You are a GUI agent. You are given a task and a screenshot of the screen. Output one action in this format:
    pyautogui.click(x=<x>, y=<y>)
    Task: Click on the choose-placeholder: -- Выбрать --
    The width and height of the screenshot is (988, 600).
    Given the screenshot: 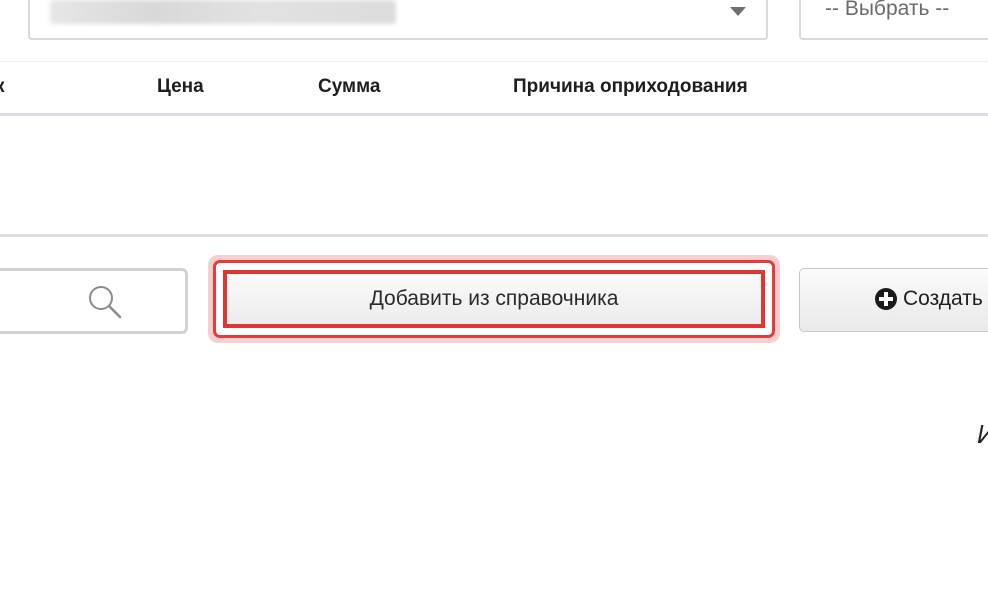 What is the action you would take?
    pyautogui.click(x=887, y=10)
    